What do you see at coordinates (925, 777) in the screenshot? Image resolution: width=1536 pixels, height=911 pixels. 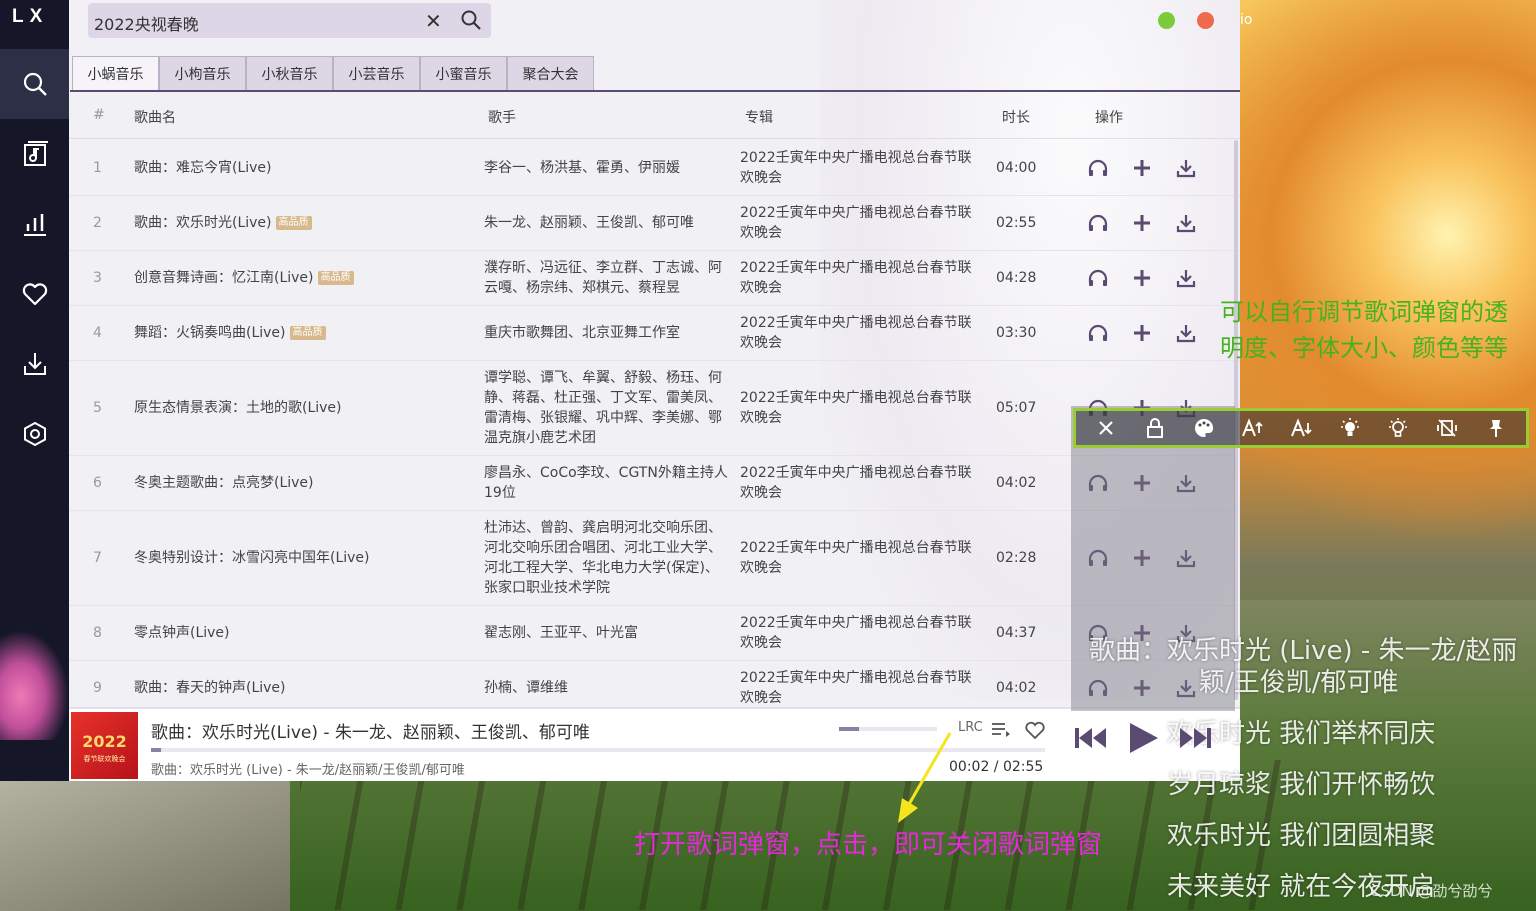 I see `annotation-arrow` at bounding box center [925, 777].